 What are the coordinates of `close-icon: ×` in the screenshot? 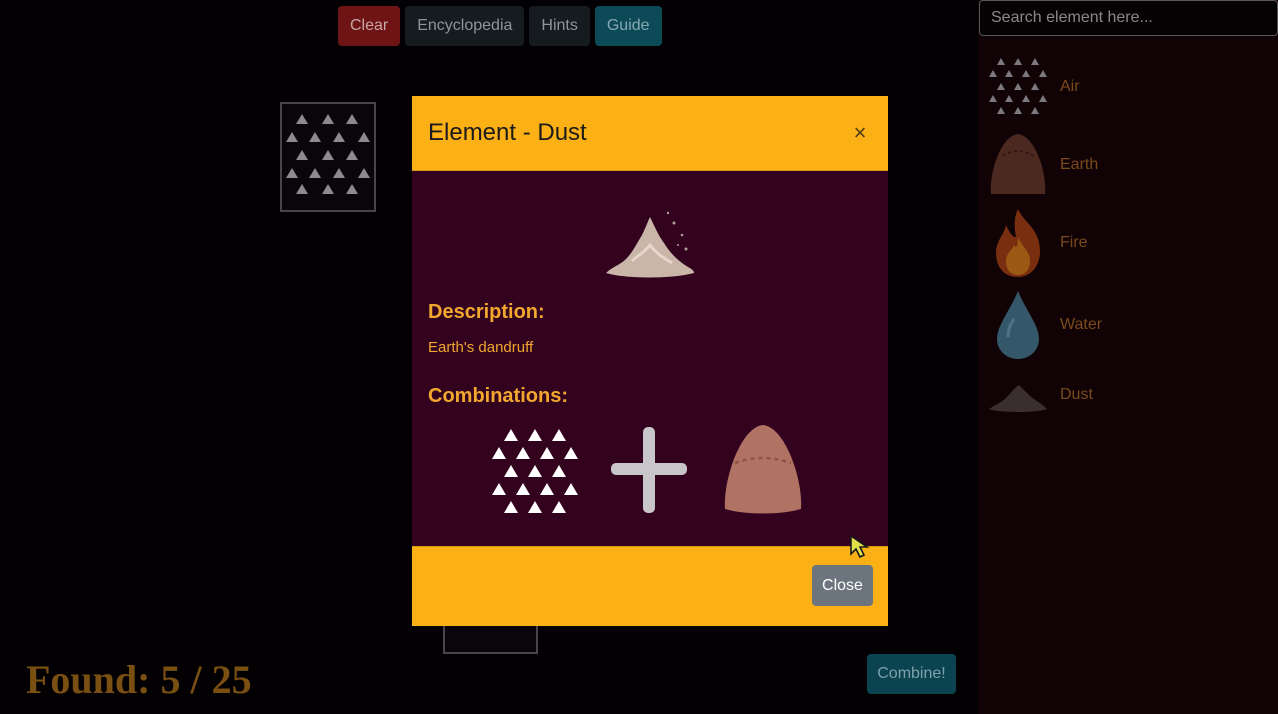 It's located at (860, 133).